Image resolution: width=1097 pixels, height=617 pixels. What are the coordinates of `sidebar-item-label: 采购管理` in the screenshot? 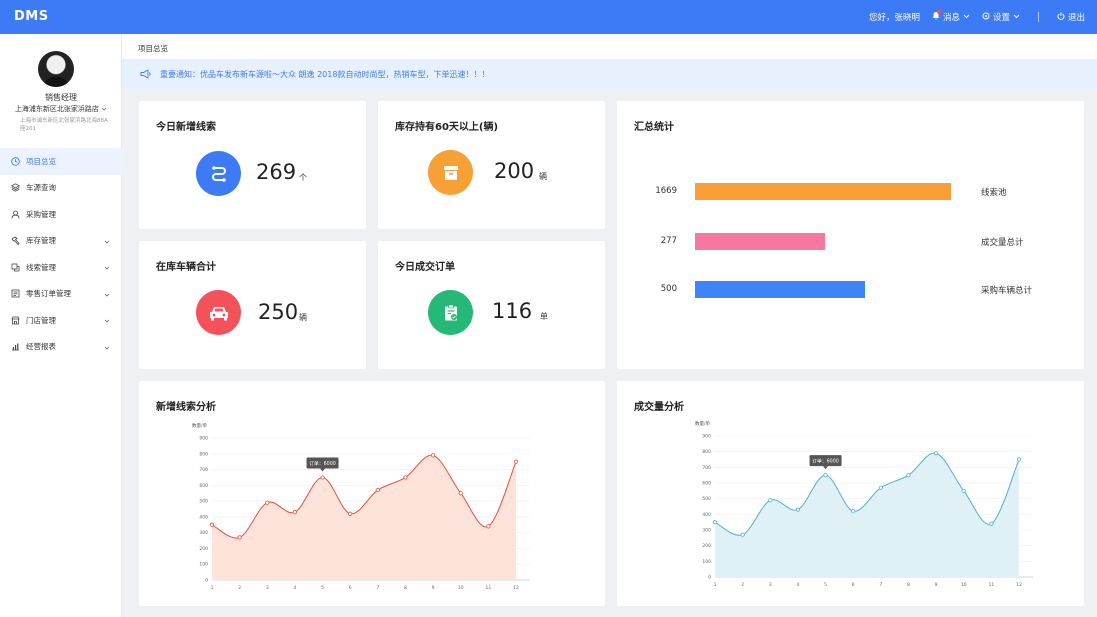 It's located at (41, 214).